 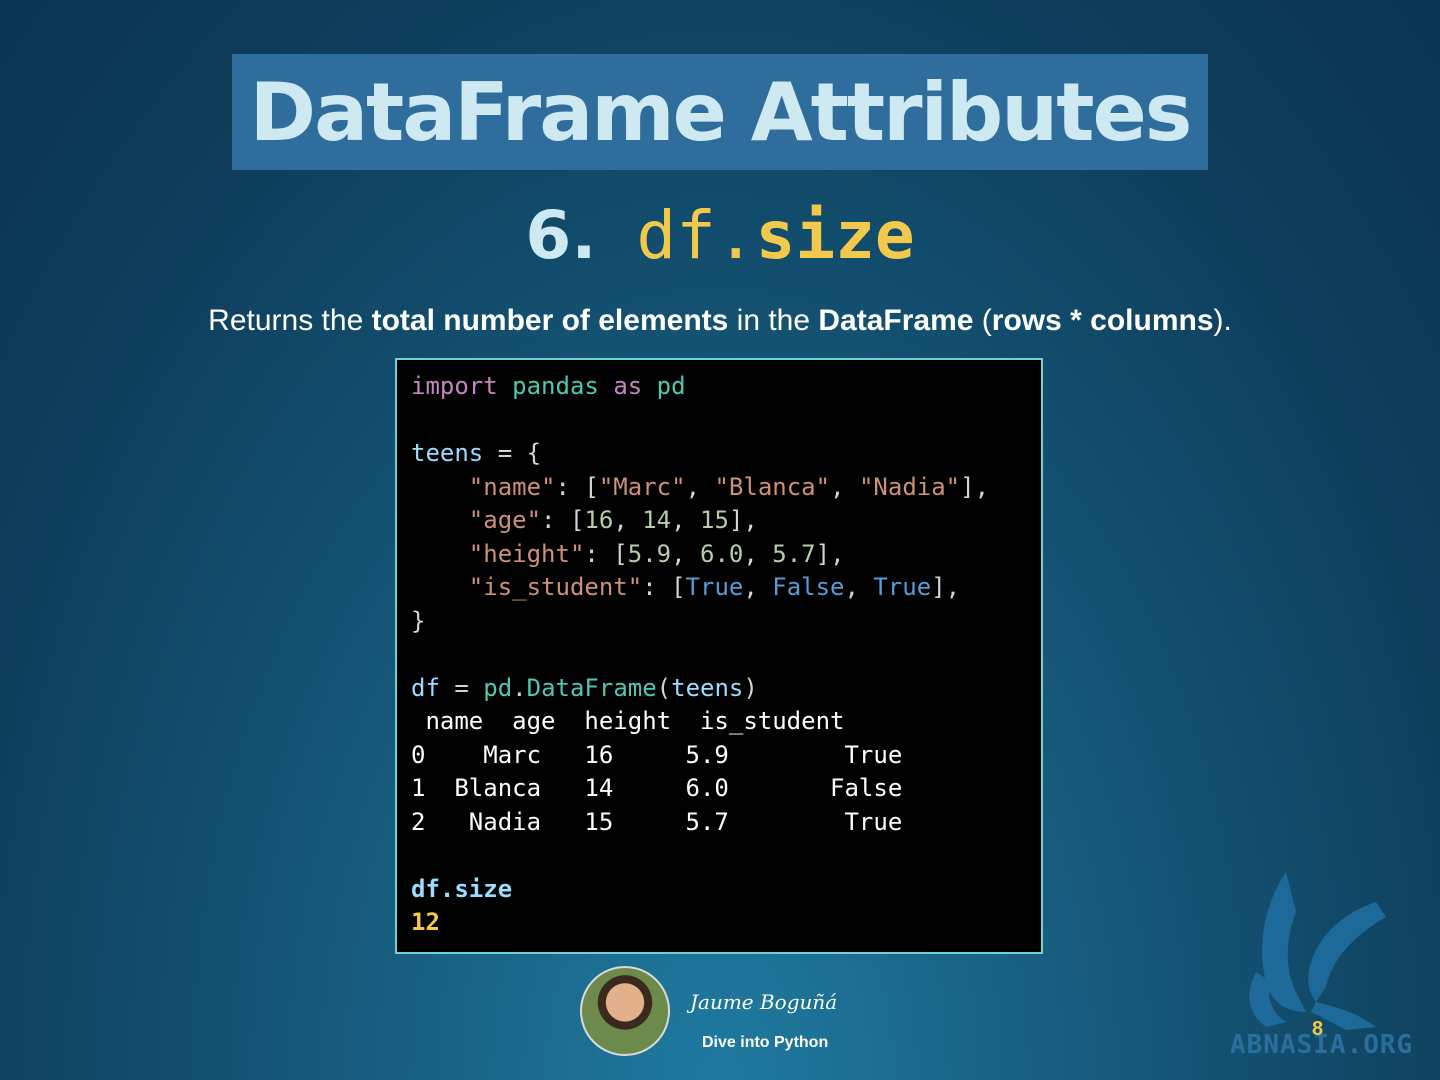 I want to click on desc-text-2: in the, so click(x=773, y=320).